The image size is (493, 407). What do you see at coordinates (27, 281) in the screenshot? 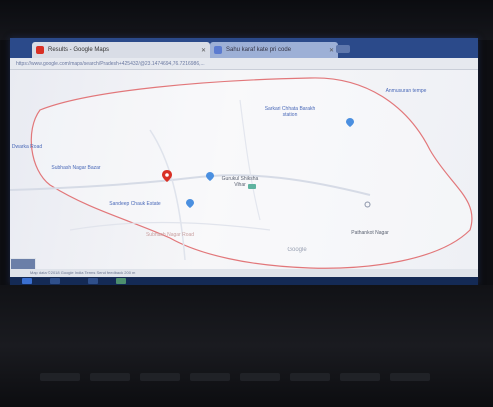
I see `start-icon` at bounding box center [27, 281].